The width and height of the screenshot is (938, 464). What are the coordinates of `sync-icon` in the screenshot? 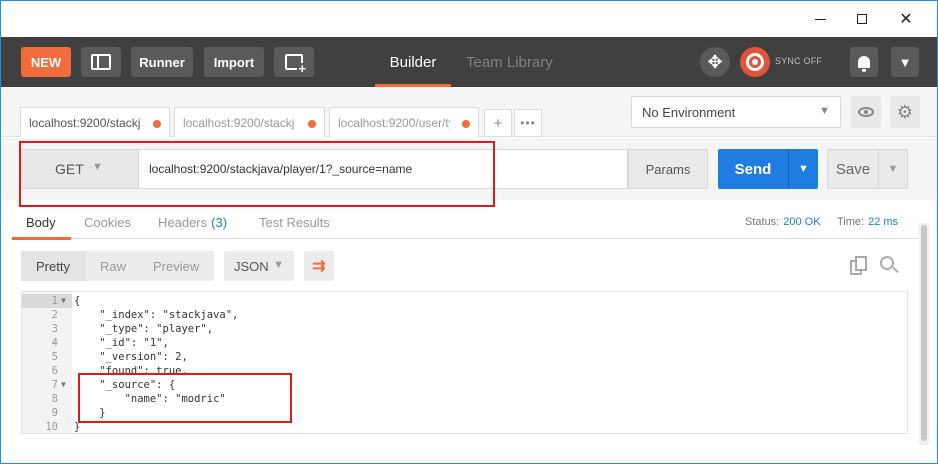 It's located at (755, 62).